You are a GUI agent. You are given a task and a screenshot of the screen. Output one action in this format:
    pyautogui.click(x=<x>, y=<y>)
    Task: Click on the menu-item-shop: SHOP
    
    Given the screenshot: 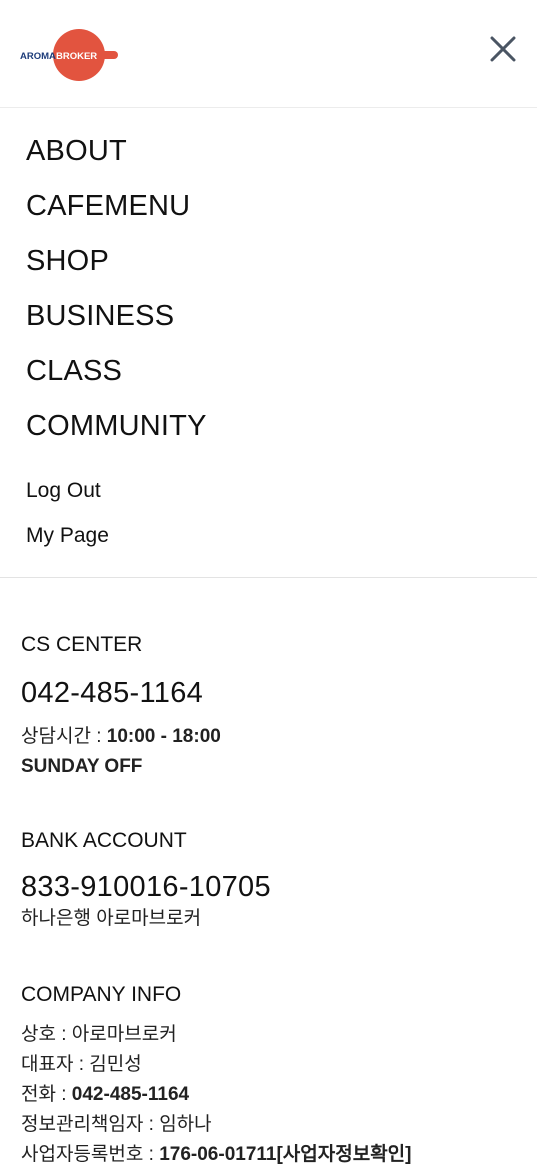 What is the action you would take?
    pyautogui.click(x=266, y=261)
    